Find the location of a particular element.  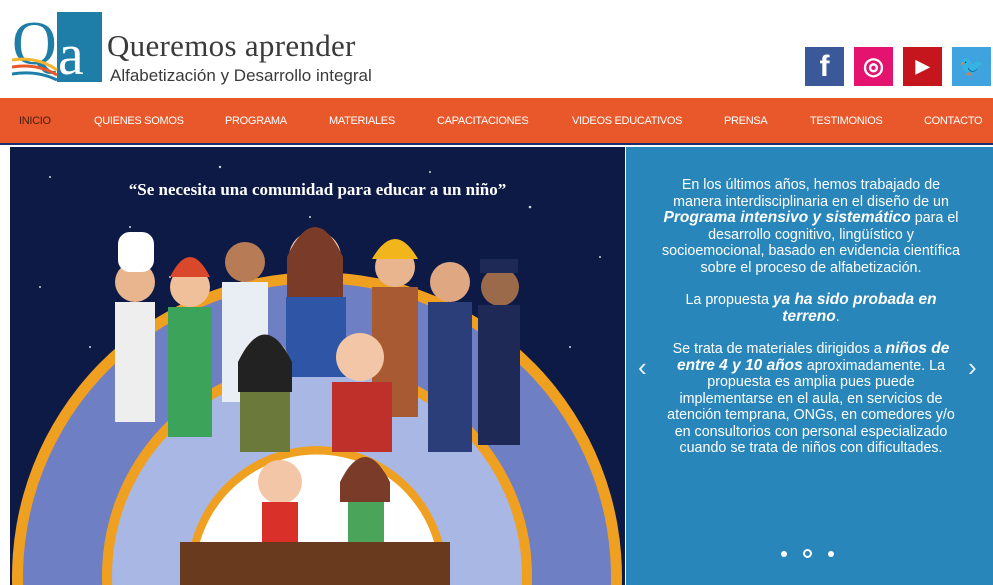

nav-contacto: CONTACTO is located at coordinates (953, 121).